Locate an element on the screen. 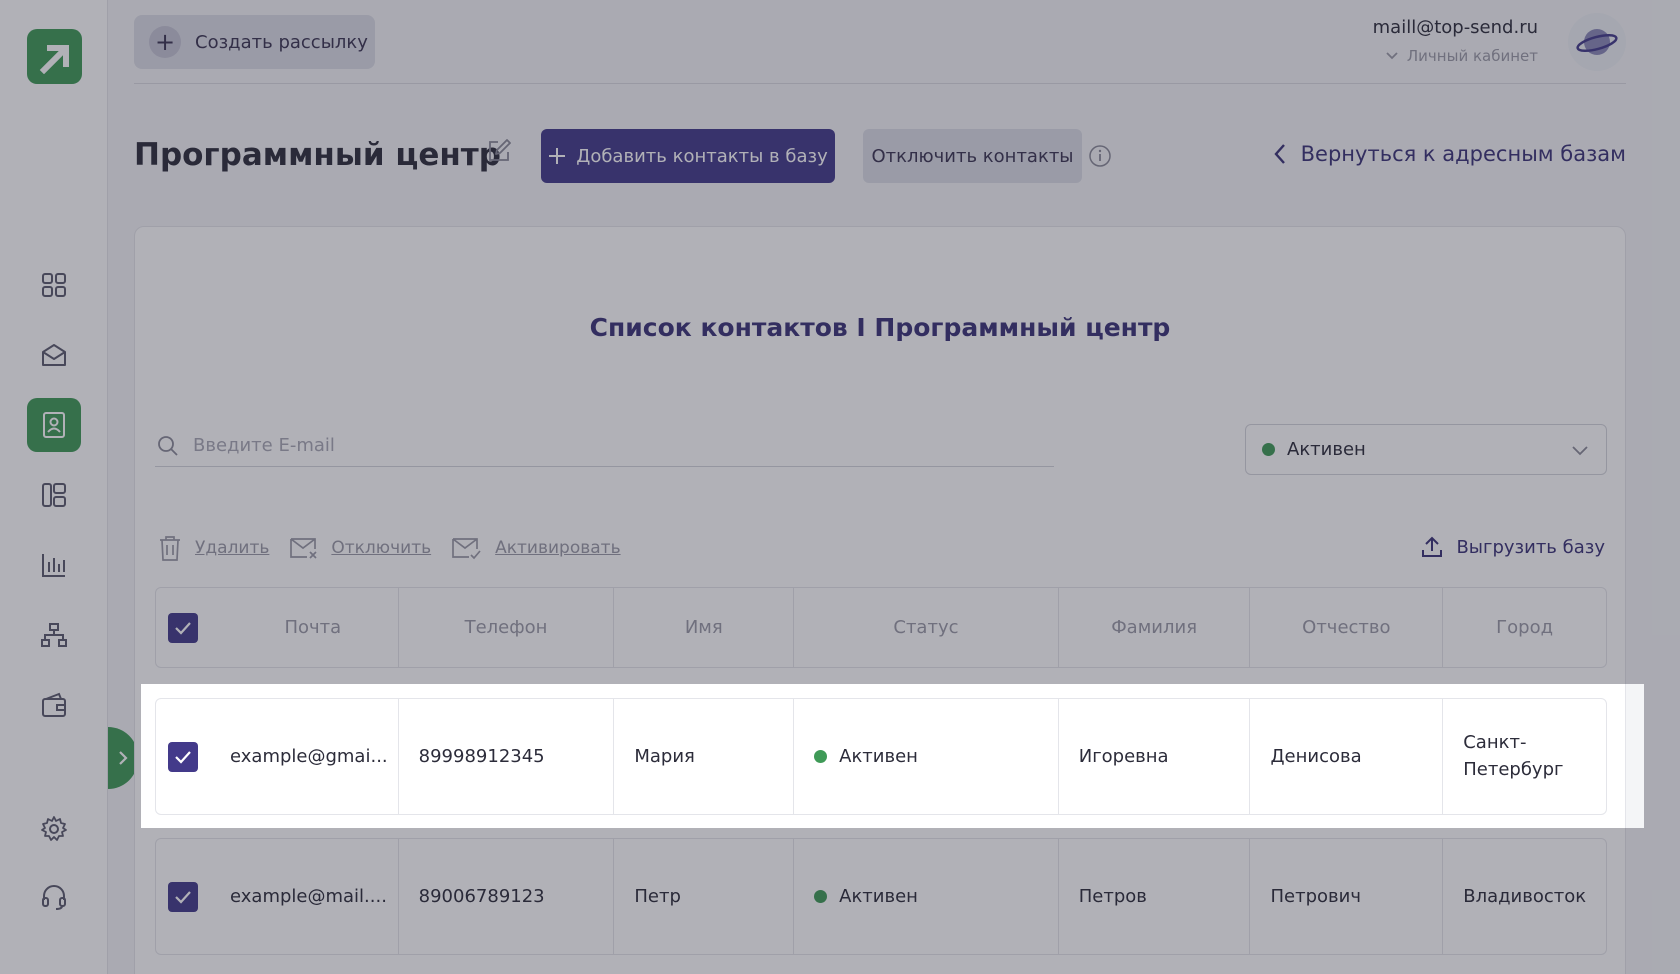  check-icon is located at coordinates (183, 757).